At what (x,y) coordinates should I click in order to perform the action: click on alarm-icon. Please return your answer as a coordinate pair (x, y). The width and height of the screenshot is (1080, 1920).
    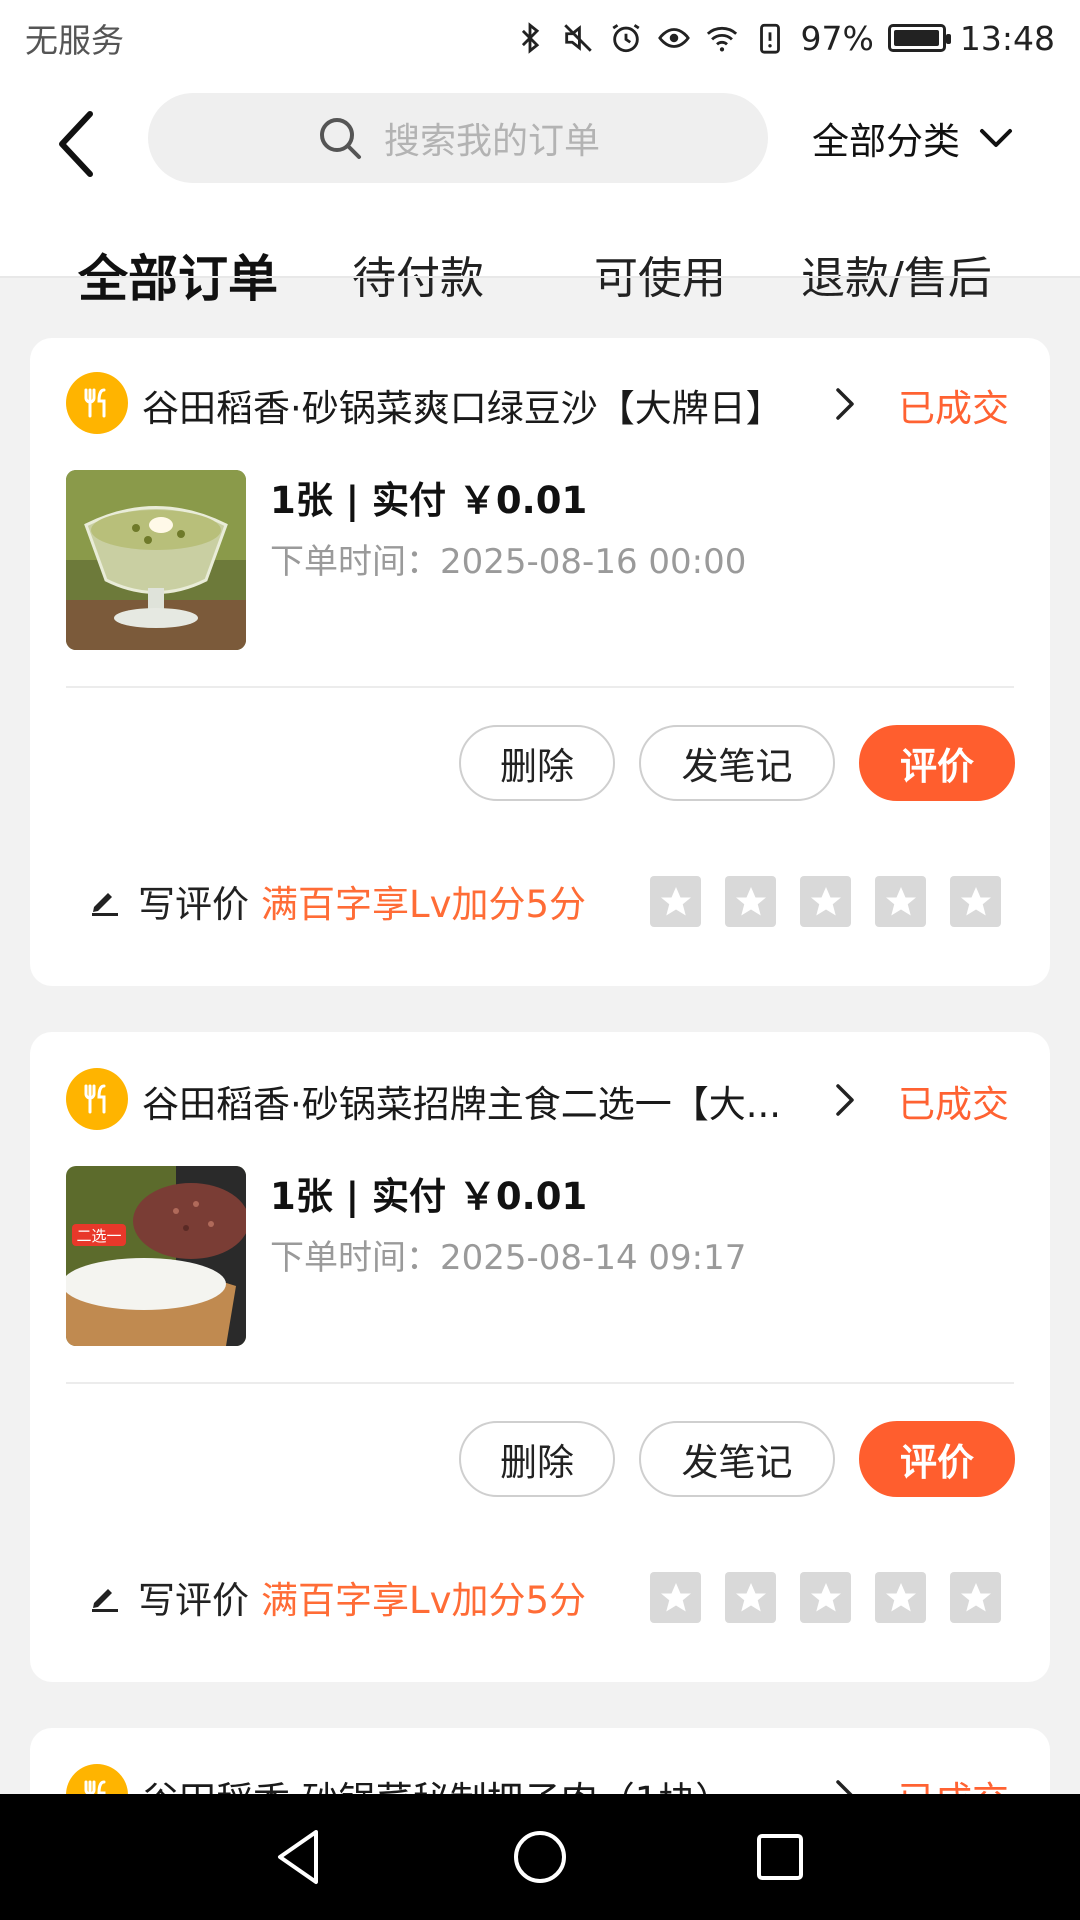
    Looking at the image, I should click on (625, 38).